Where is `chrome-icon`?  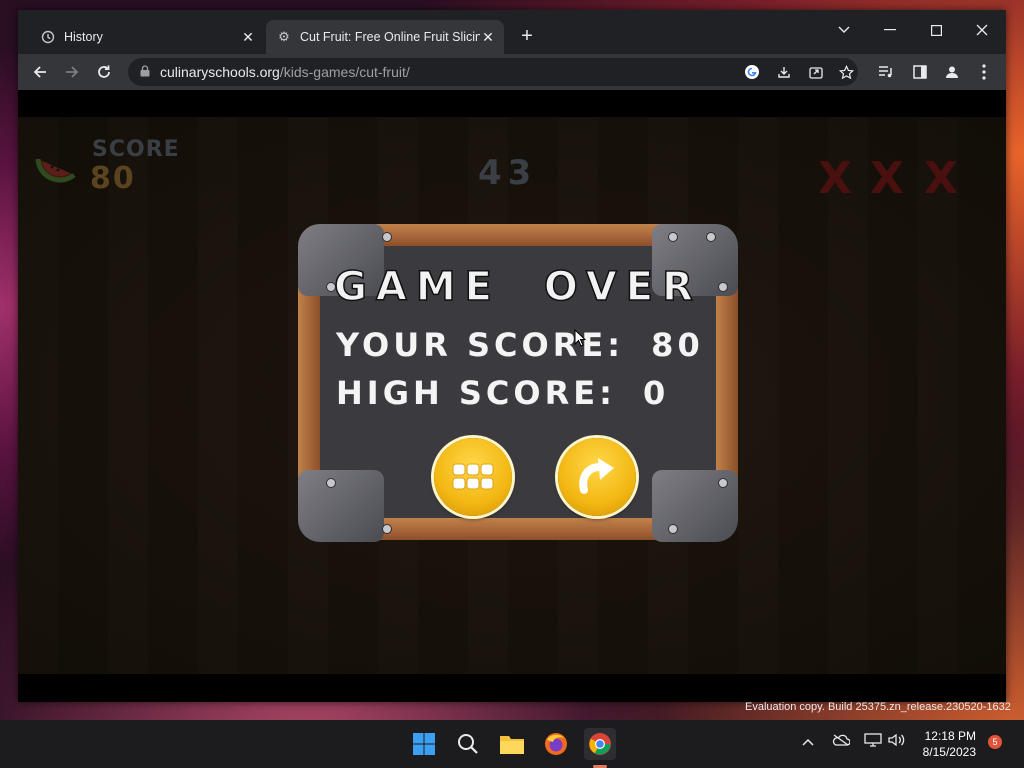 chrome-icon is located at coordinates (600, 744).